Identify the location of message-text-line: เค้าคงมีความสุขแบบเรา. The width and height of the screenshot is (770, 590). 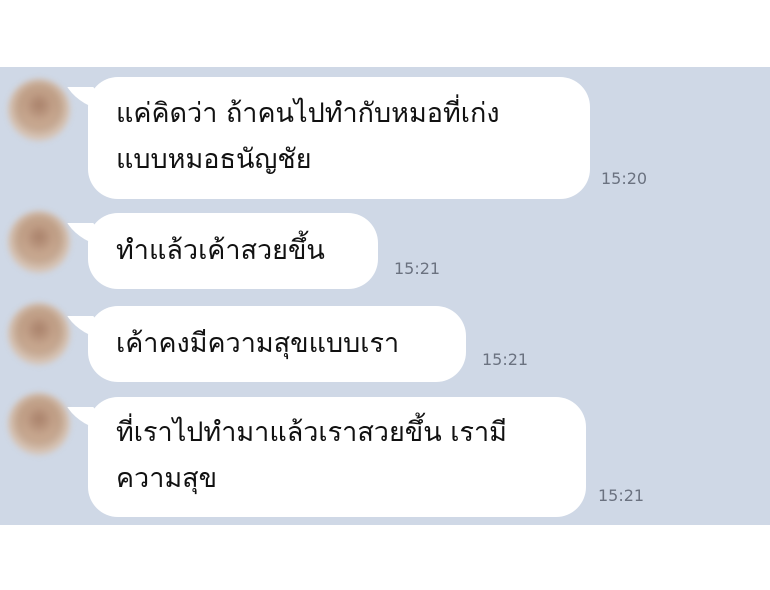
(258, 343).